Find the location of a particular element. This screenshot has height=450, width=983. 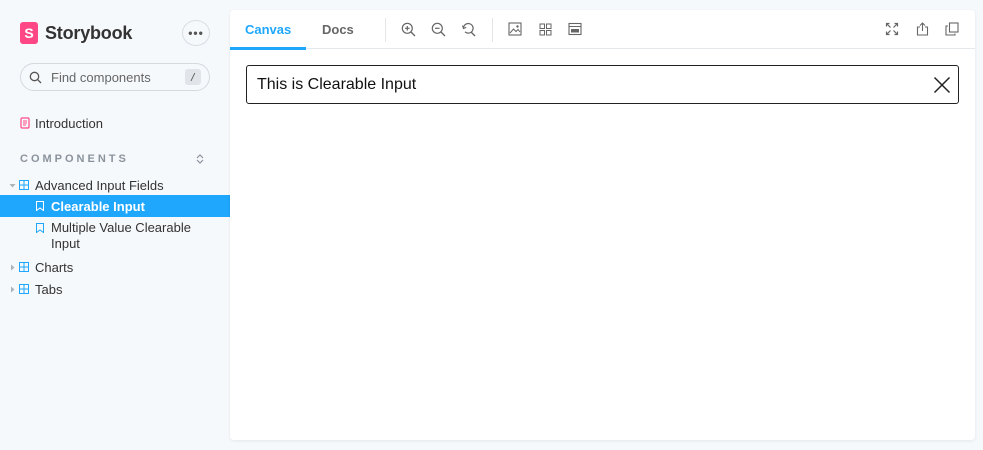

clear-icon is located at coordinates (942, 85).